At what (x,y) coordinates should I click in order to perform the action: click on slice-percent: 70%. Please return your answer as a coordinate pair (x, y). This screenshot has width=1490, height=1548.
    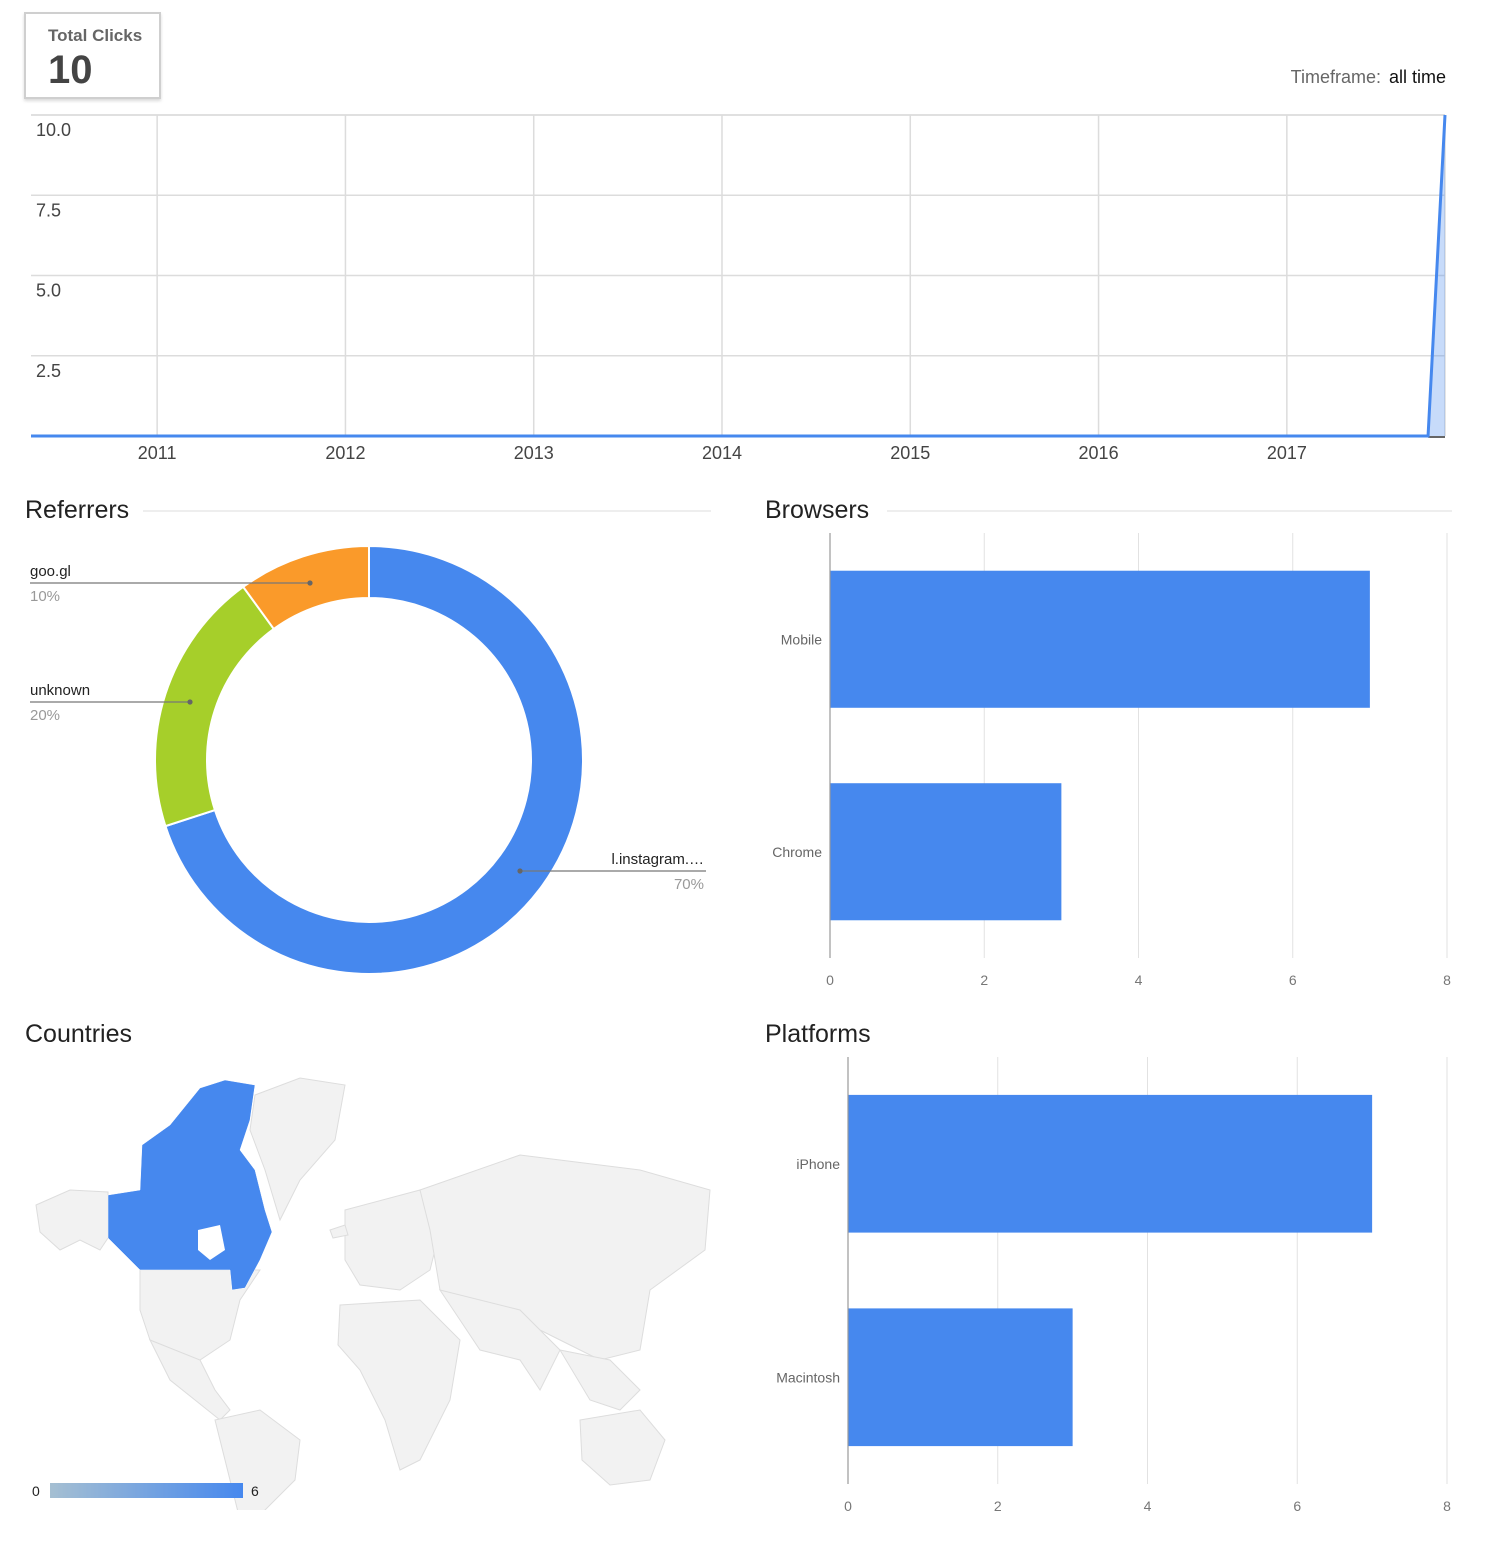
    Looking at the image, I should click on (689, 884).